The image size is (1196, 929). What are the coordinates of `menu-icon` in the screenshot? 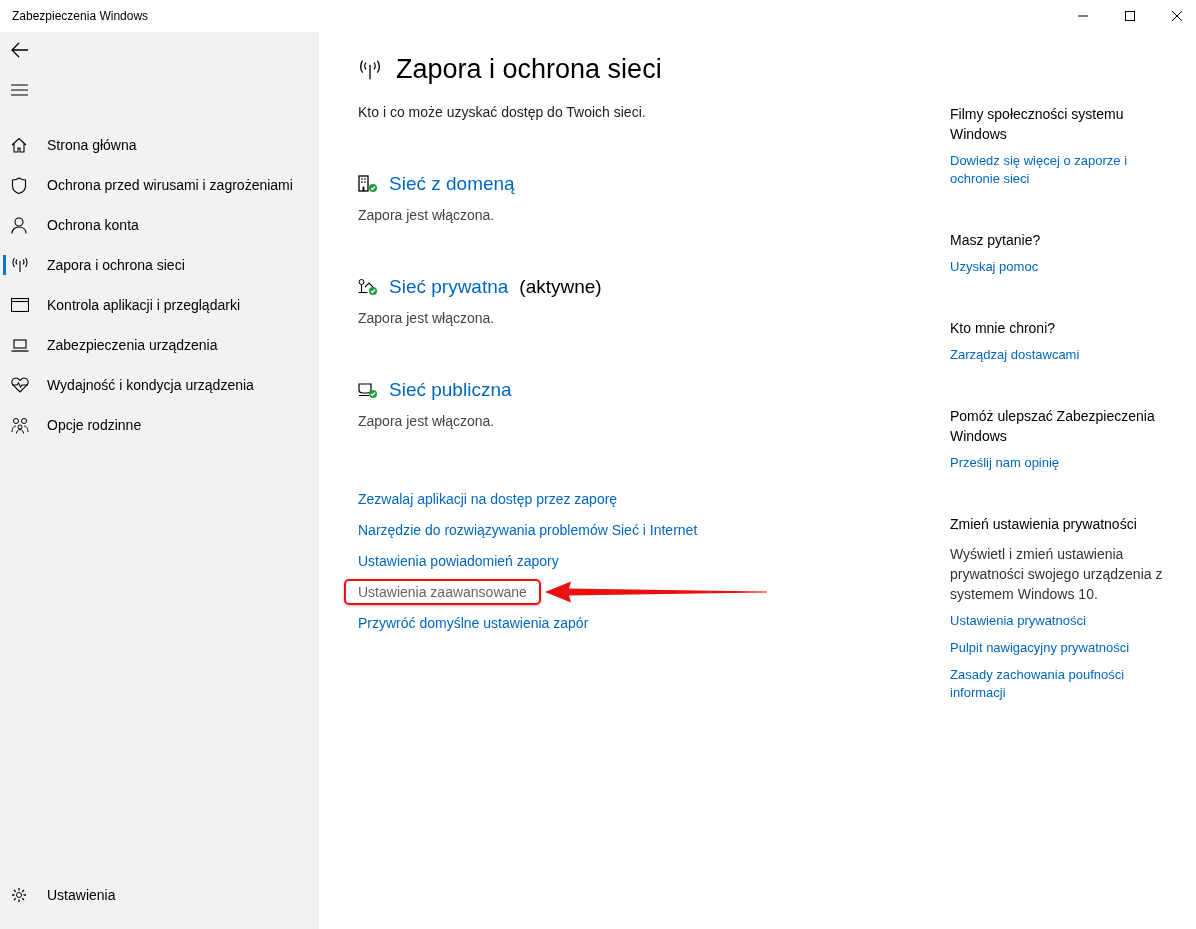 It's located at (19, 90).